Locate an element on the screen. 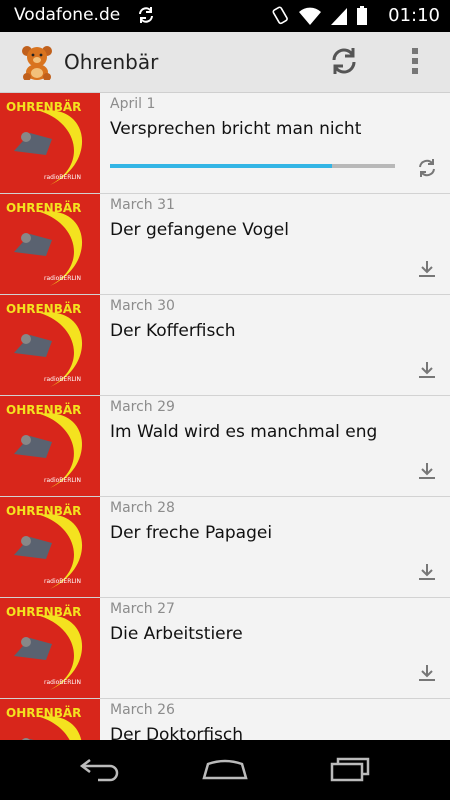 The height and width of the screenshot is (800, 450). overflow-menu-button is located at coordinates (415, 63).